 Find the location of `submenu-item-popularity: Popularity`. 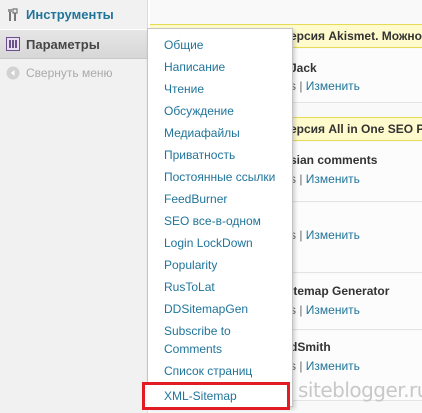

submenu-item-popularity: Popularity is located at coordinates (220, 265).